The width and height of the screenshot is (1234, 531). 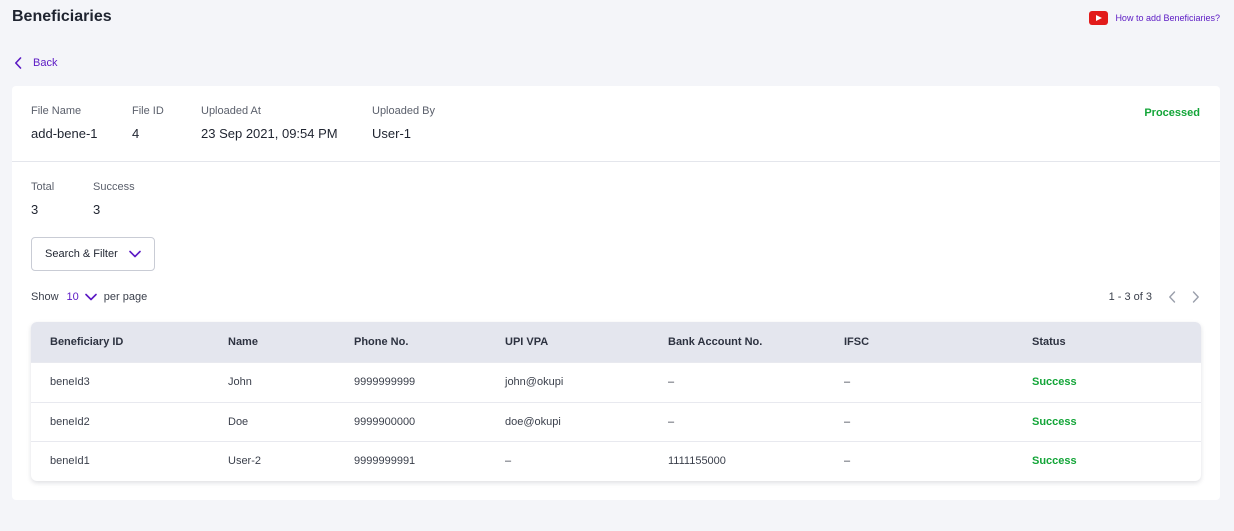 I want to click on cell-name: John, so click(x=240, y=382).